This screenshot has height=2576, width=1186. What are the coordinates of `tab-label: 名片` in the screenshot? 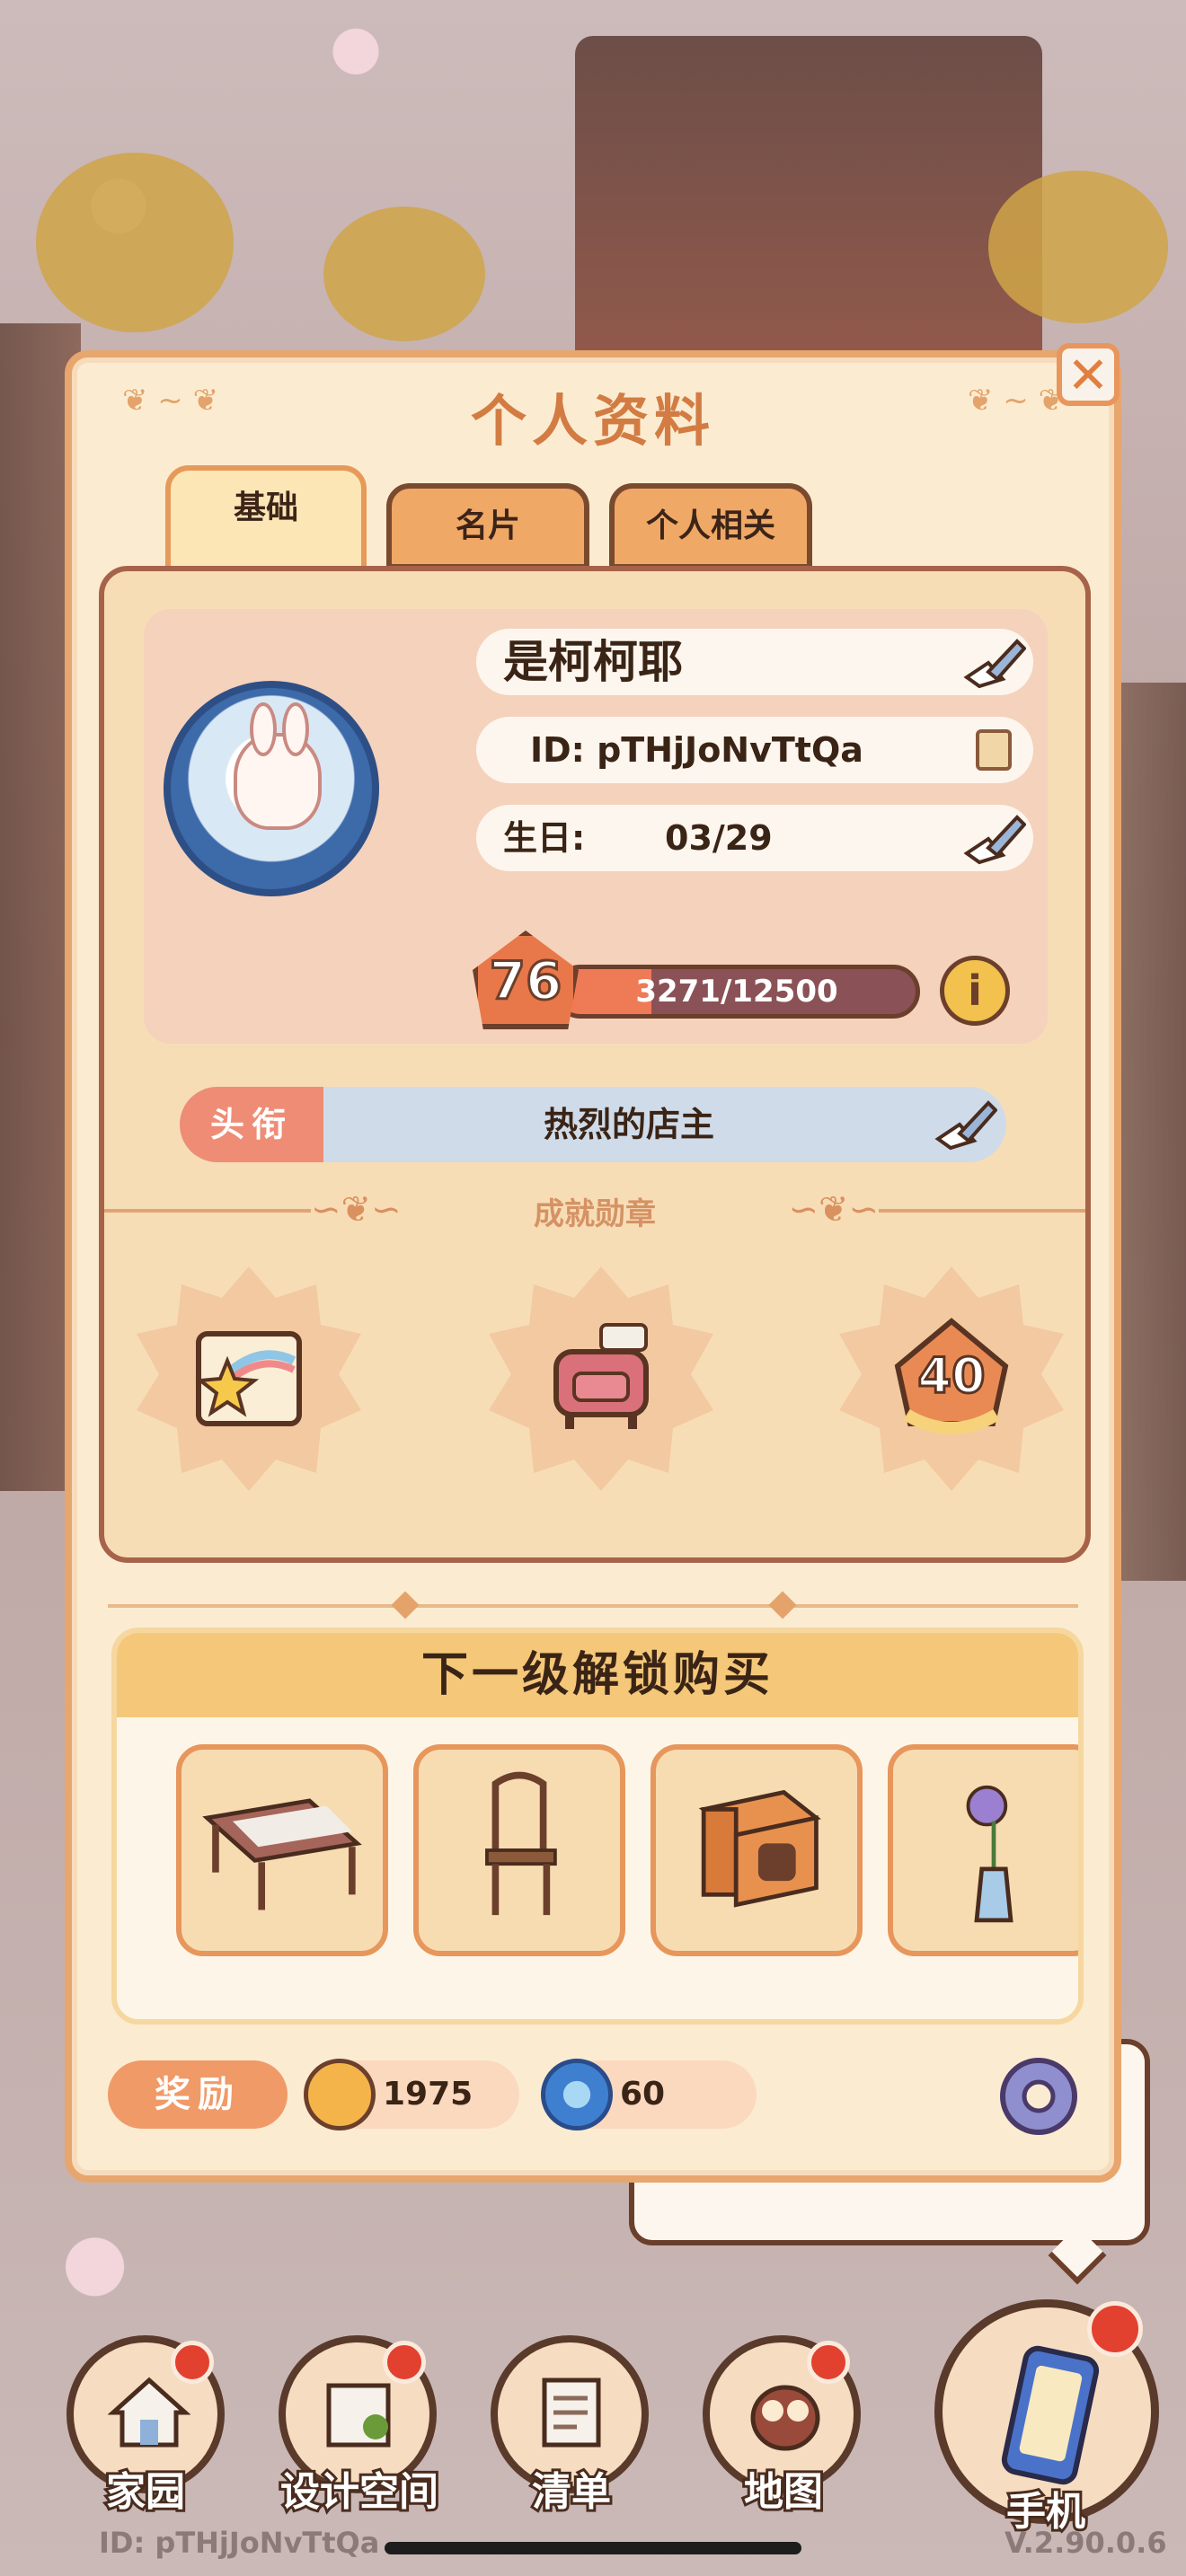 It's located at (487, 525).